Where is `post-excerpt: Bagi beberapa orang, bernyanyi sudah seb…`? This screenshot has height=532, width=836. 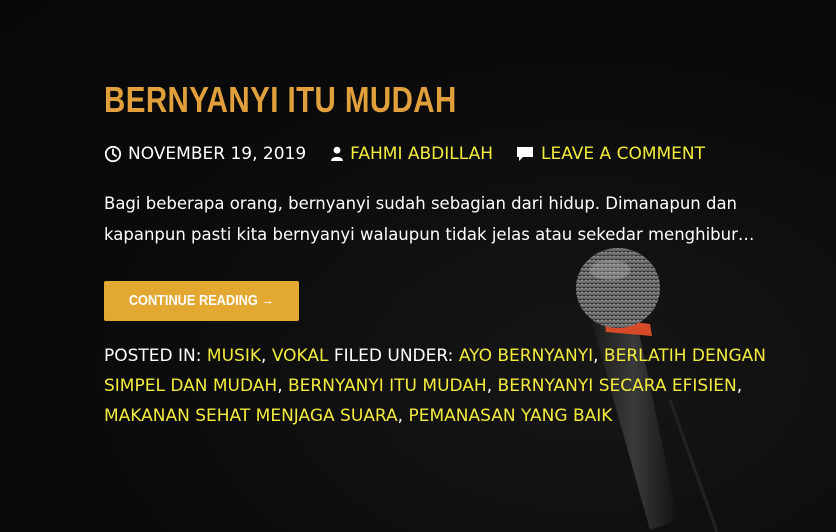 post-excerpt: Bagi beberapa orang, bernyanyi sudah seb… is located at coordinates (429, 219).